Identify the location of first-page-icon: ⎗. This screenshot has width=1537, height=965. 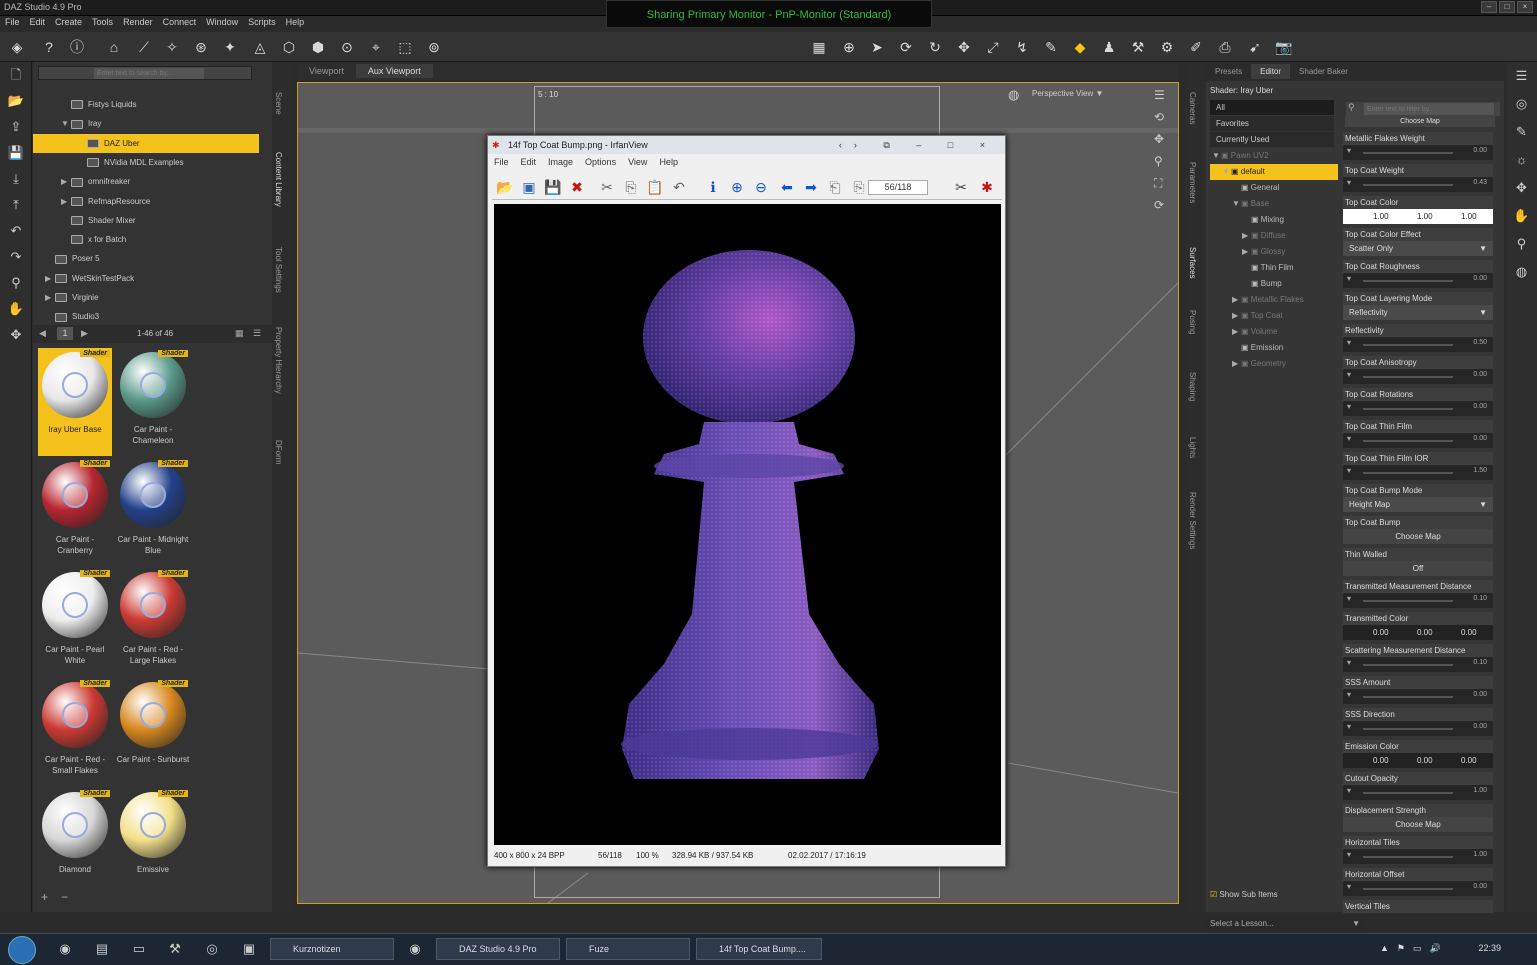
(835, 187).